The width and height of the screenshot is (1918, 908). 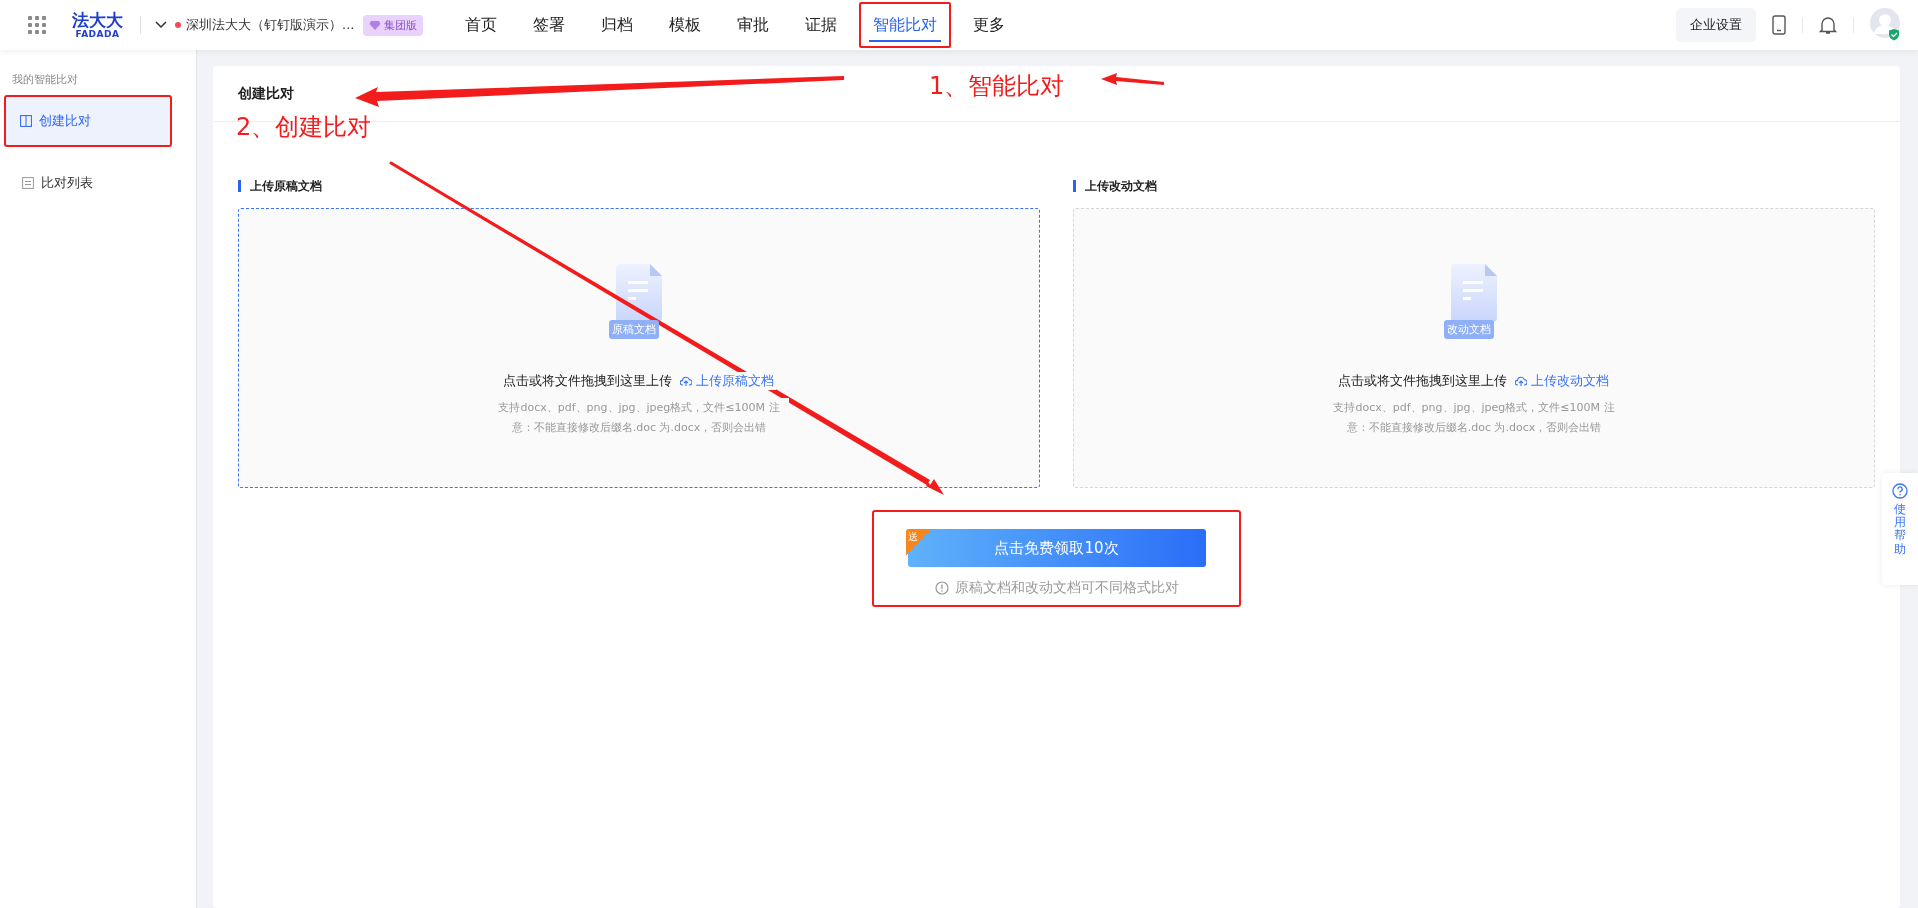 What do you see at coordinates (1066, 588) in the screenshot?
I see `format-note: 原稿文档和改动文档可不同格式比对` at bounding box center [1066, 588].